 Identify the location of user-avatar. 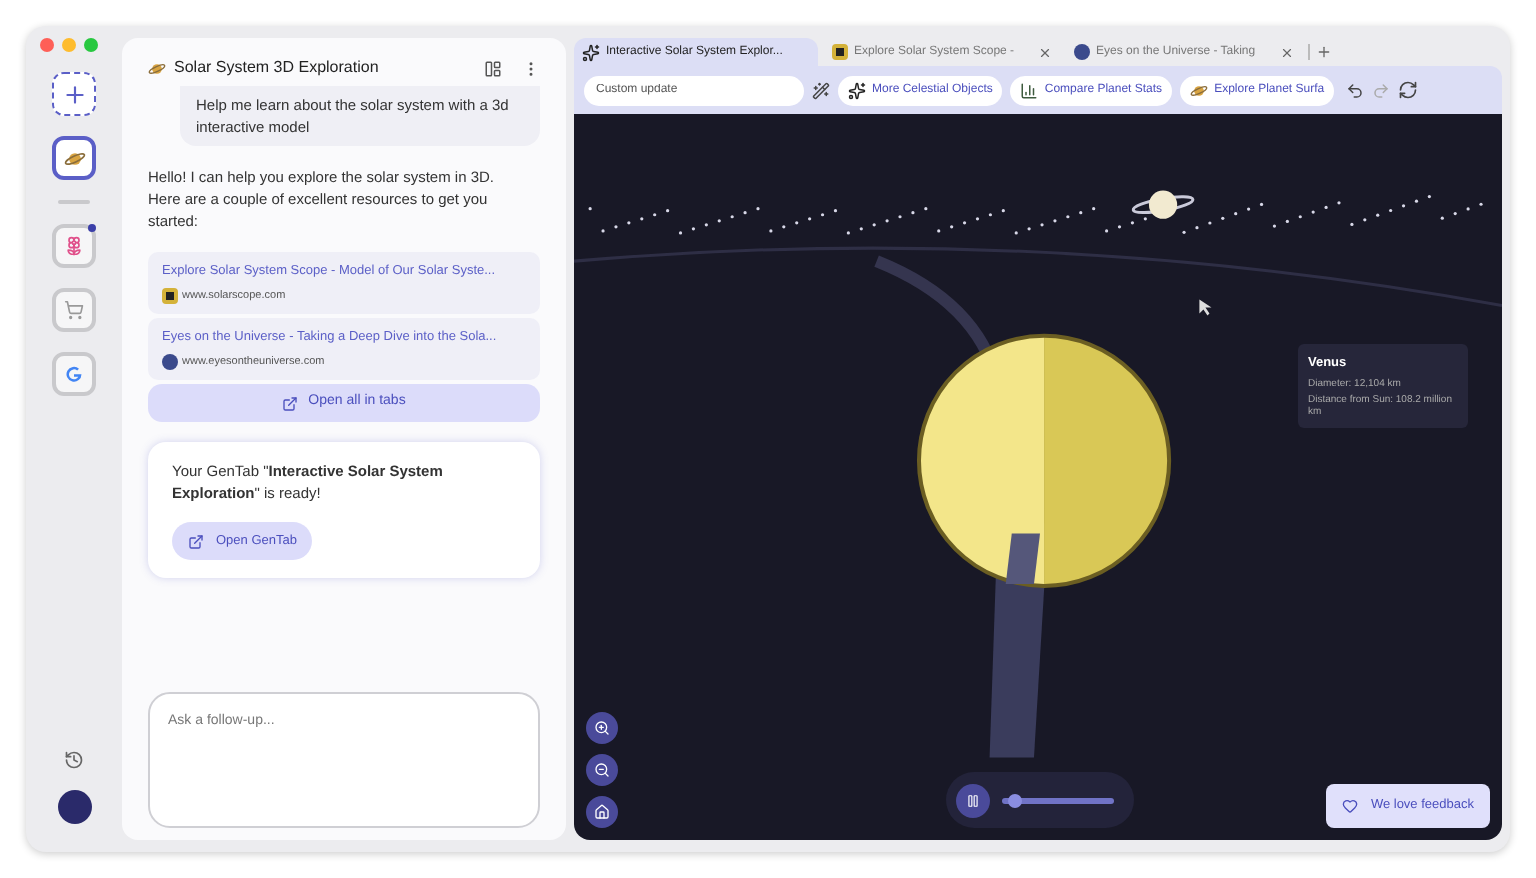
(74, 807).